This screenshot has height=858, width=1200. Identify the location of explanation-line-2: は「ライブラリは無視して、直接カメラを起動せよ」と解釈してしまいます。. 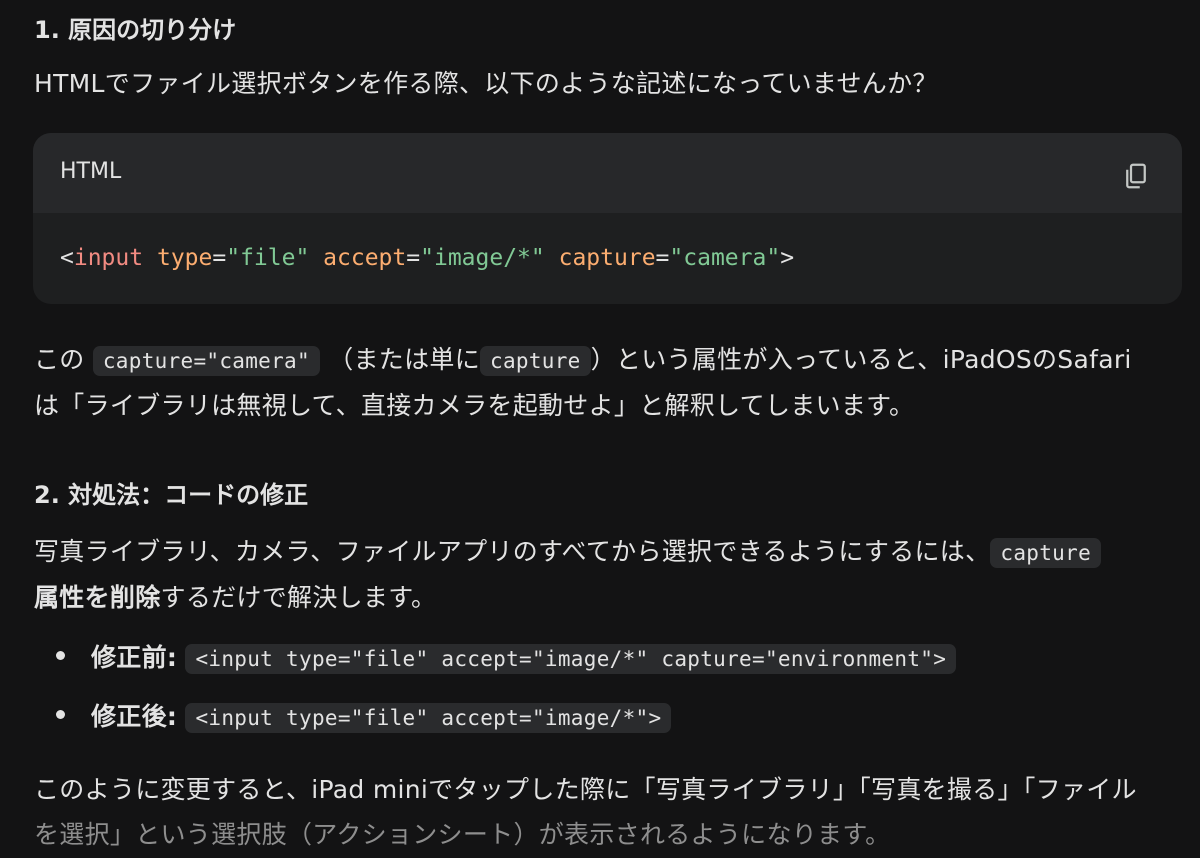
(474, 405).